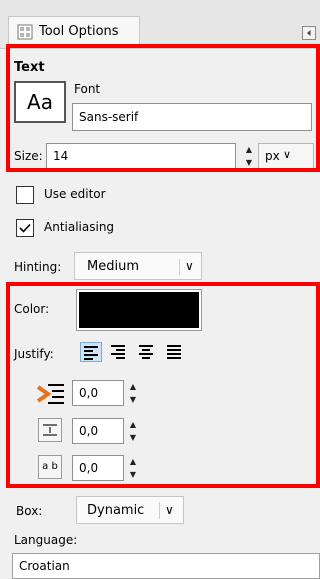 The height and width of the screenshot is (579, 320). Describe the element at coordinates (25, 32) in the screenshot. I see `tool-options-icon` at that location.